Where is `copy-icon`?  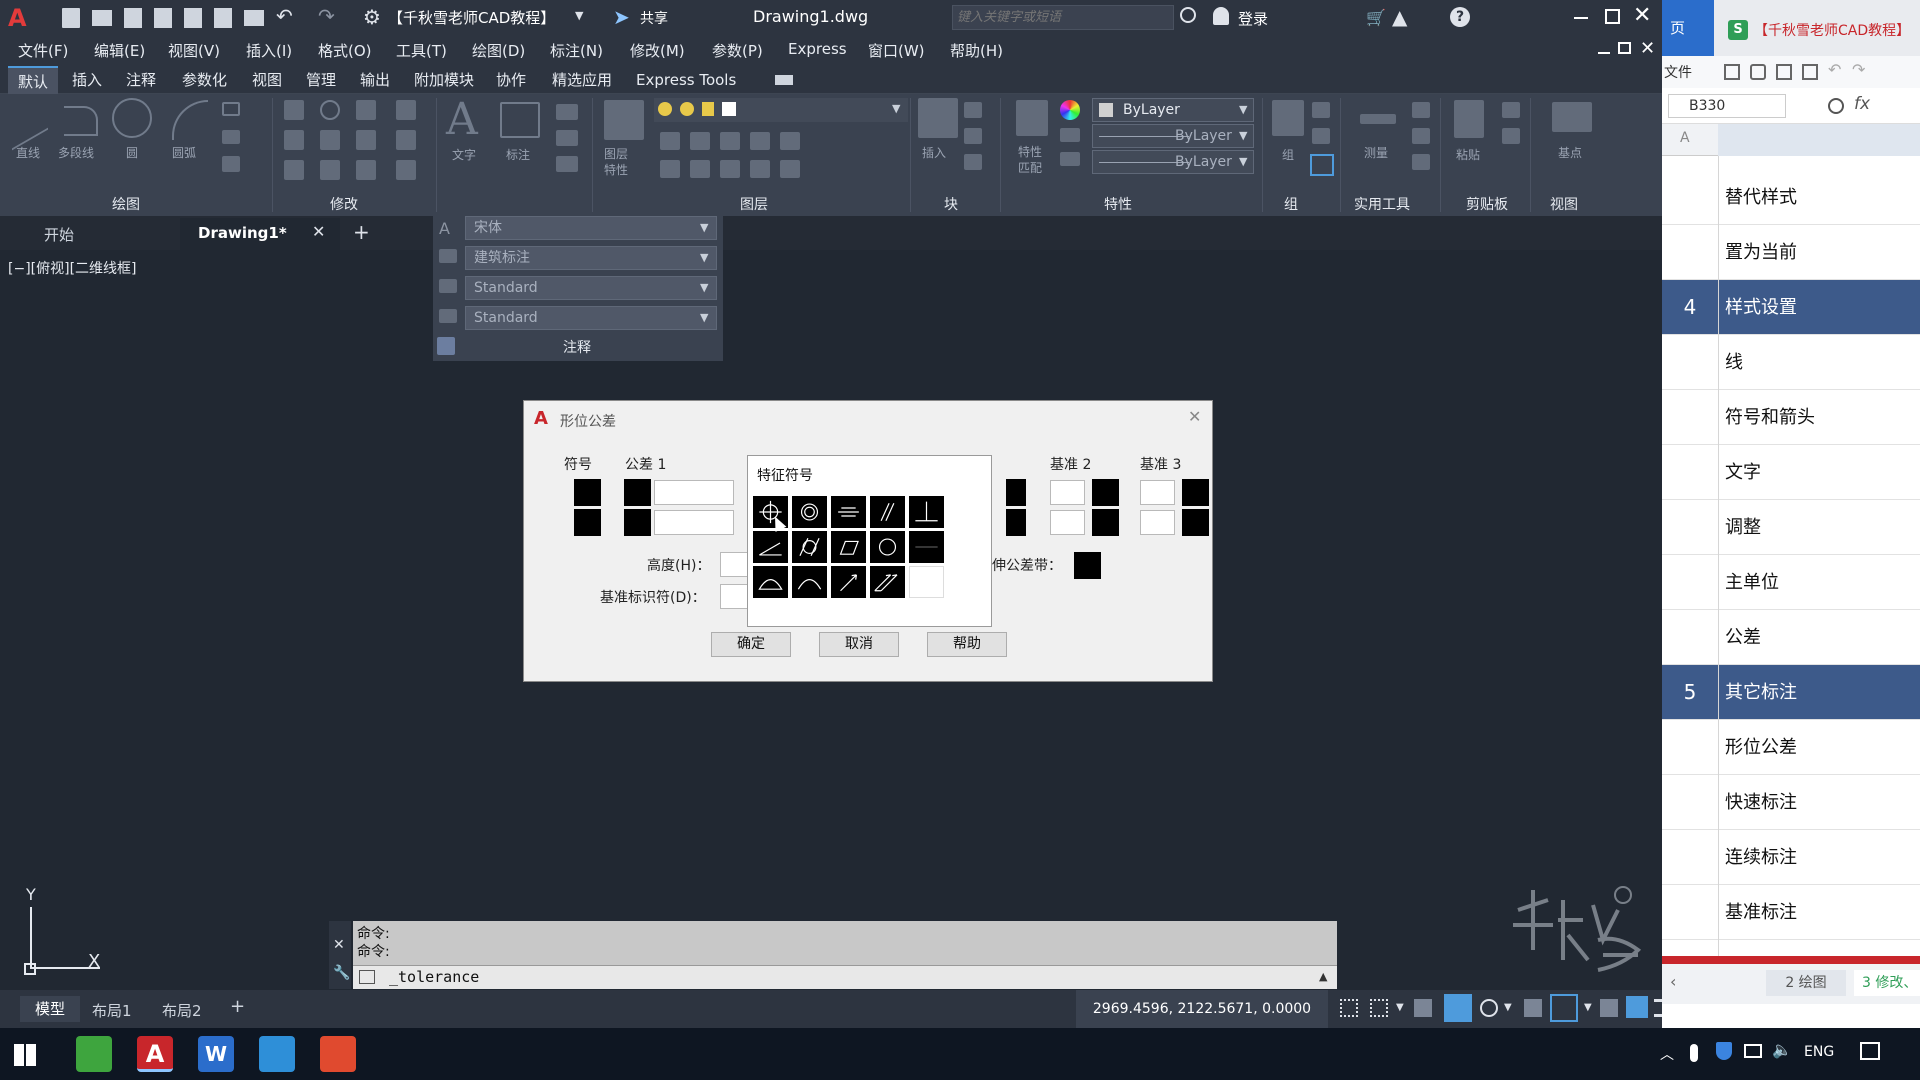 copy-icon is located at coordinates (294, 140).